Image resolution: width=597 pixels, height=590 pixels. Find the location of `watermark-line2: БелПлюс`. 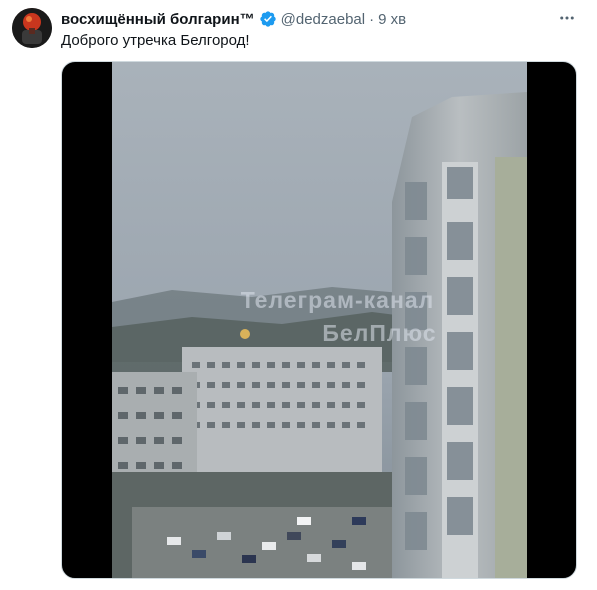

watermark-line2: БелПлюс is located at coordinates (379, 333).